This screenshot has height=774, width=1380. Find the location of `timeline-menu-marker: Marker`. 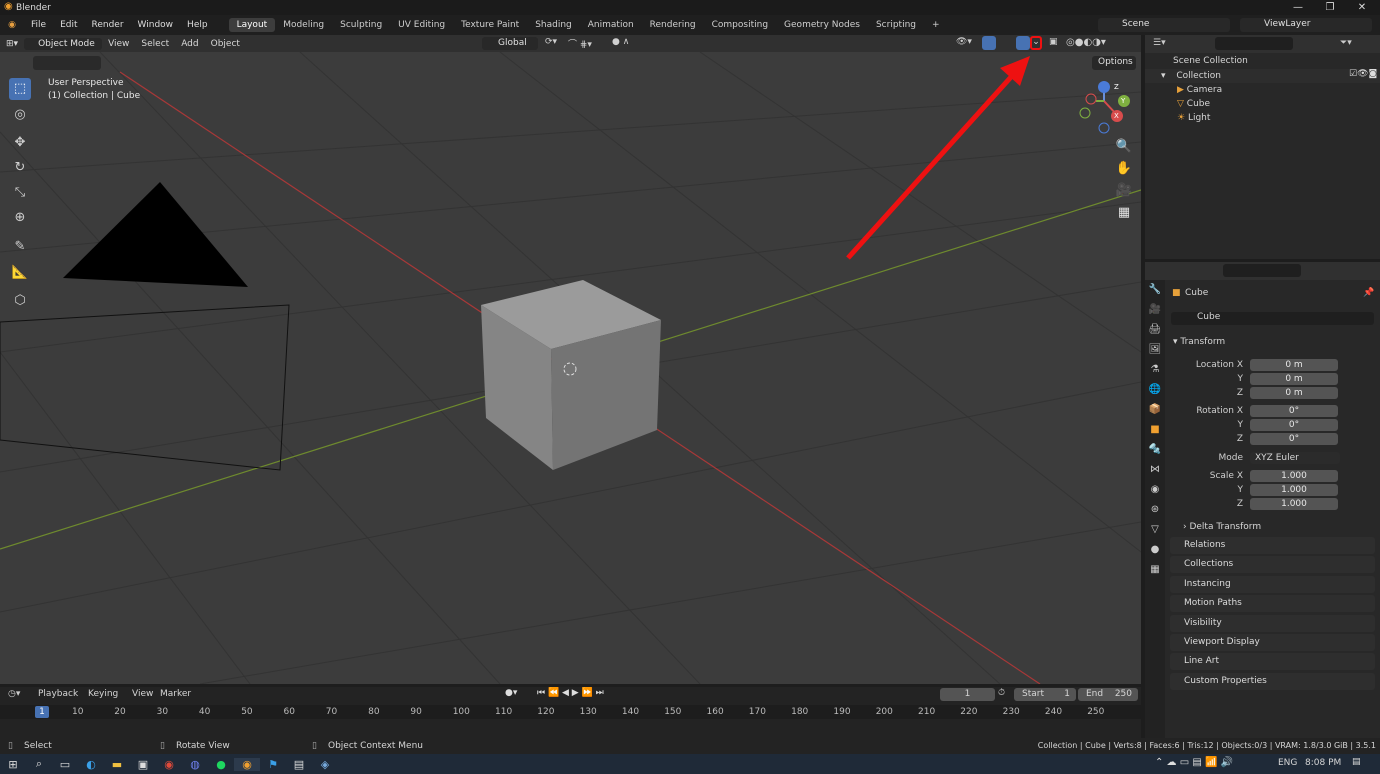

timeline-menu-marker: Marker is located at coordinates (175, 694).